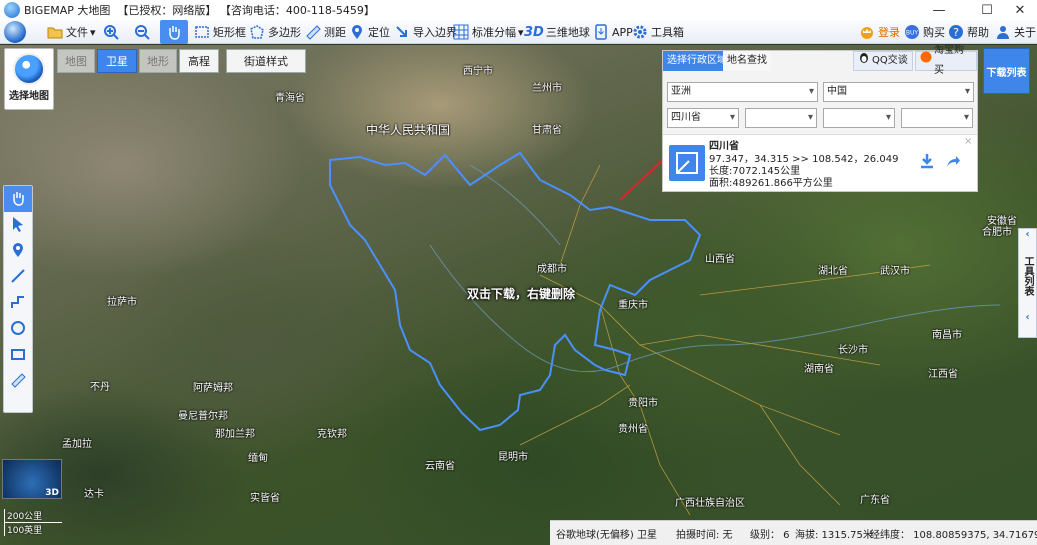 The image size is (1037, 545). What do you see at coordinates (18, 277) in the screenshot?
I see `line-tool` at bounding box center [18, 277].